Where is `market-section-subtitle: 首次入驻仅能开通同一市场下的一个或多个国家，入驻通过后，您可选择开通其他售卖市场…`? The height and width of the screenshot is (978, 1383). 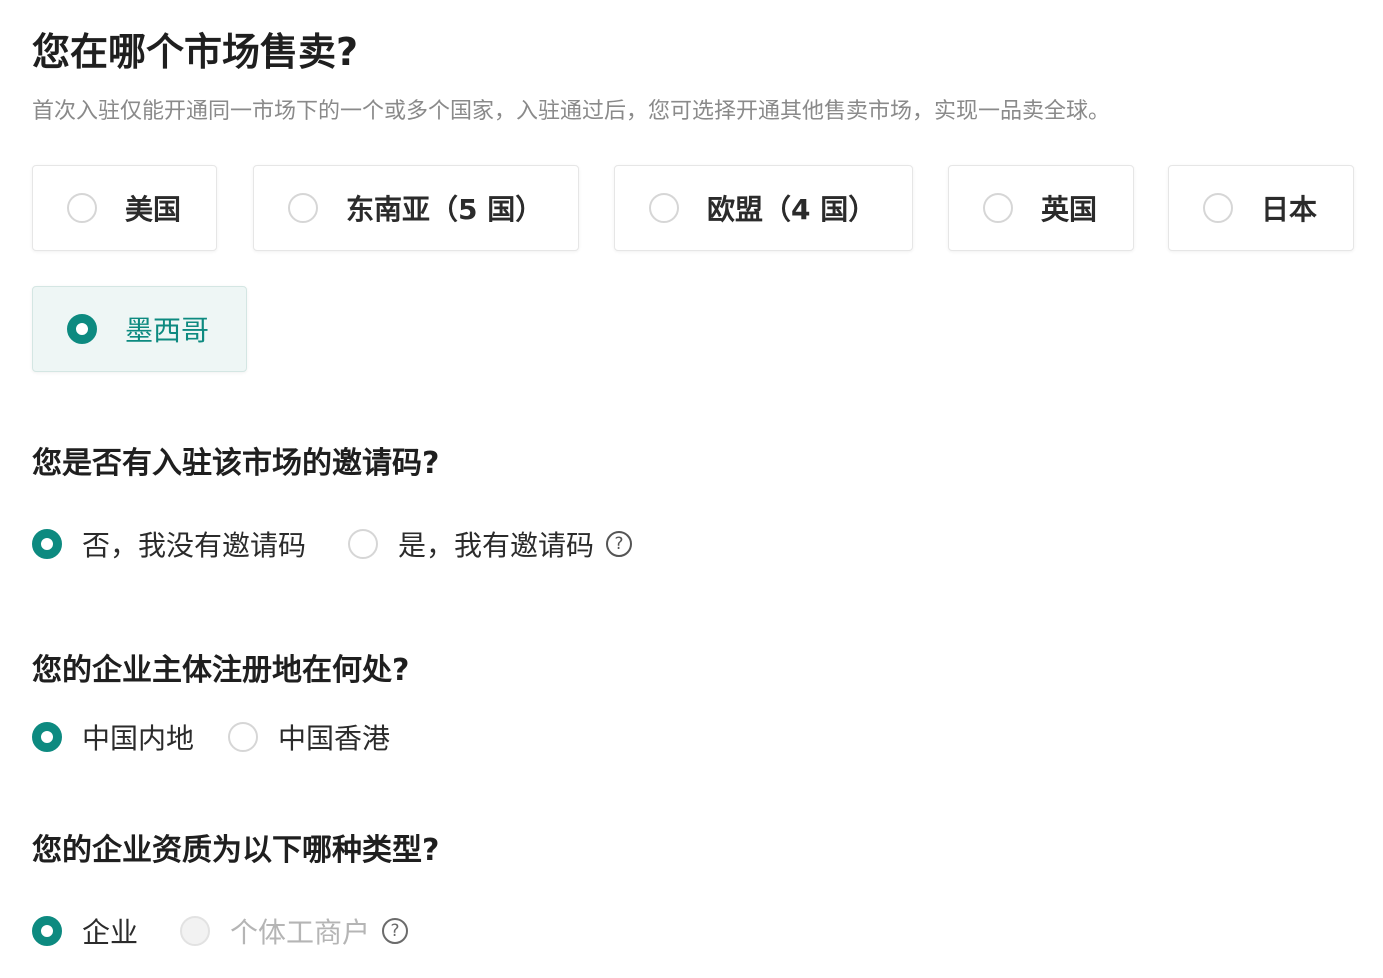
market-section-subtitle: 首次入驻仅能开通同一市场下的一个或多个国家，入驻通过后，您可选择开通其他售卖市场… is located at coordinates (571, 111).